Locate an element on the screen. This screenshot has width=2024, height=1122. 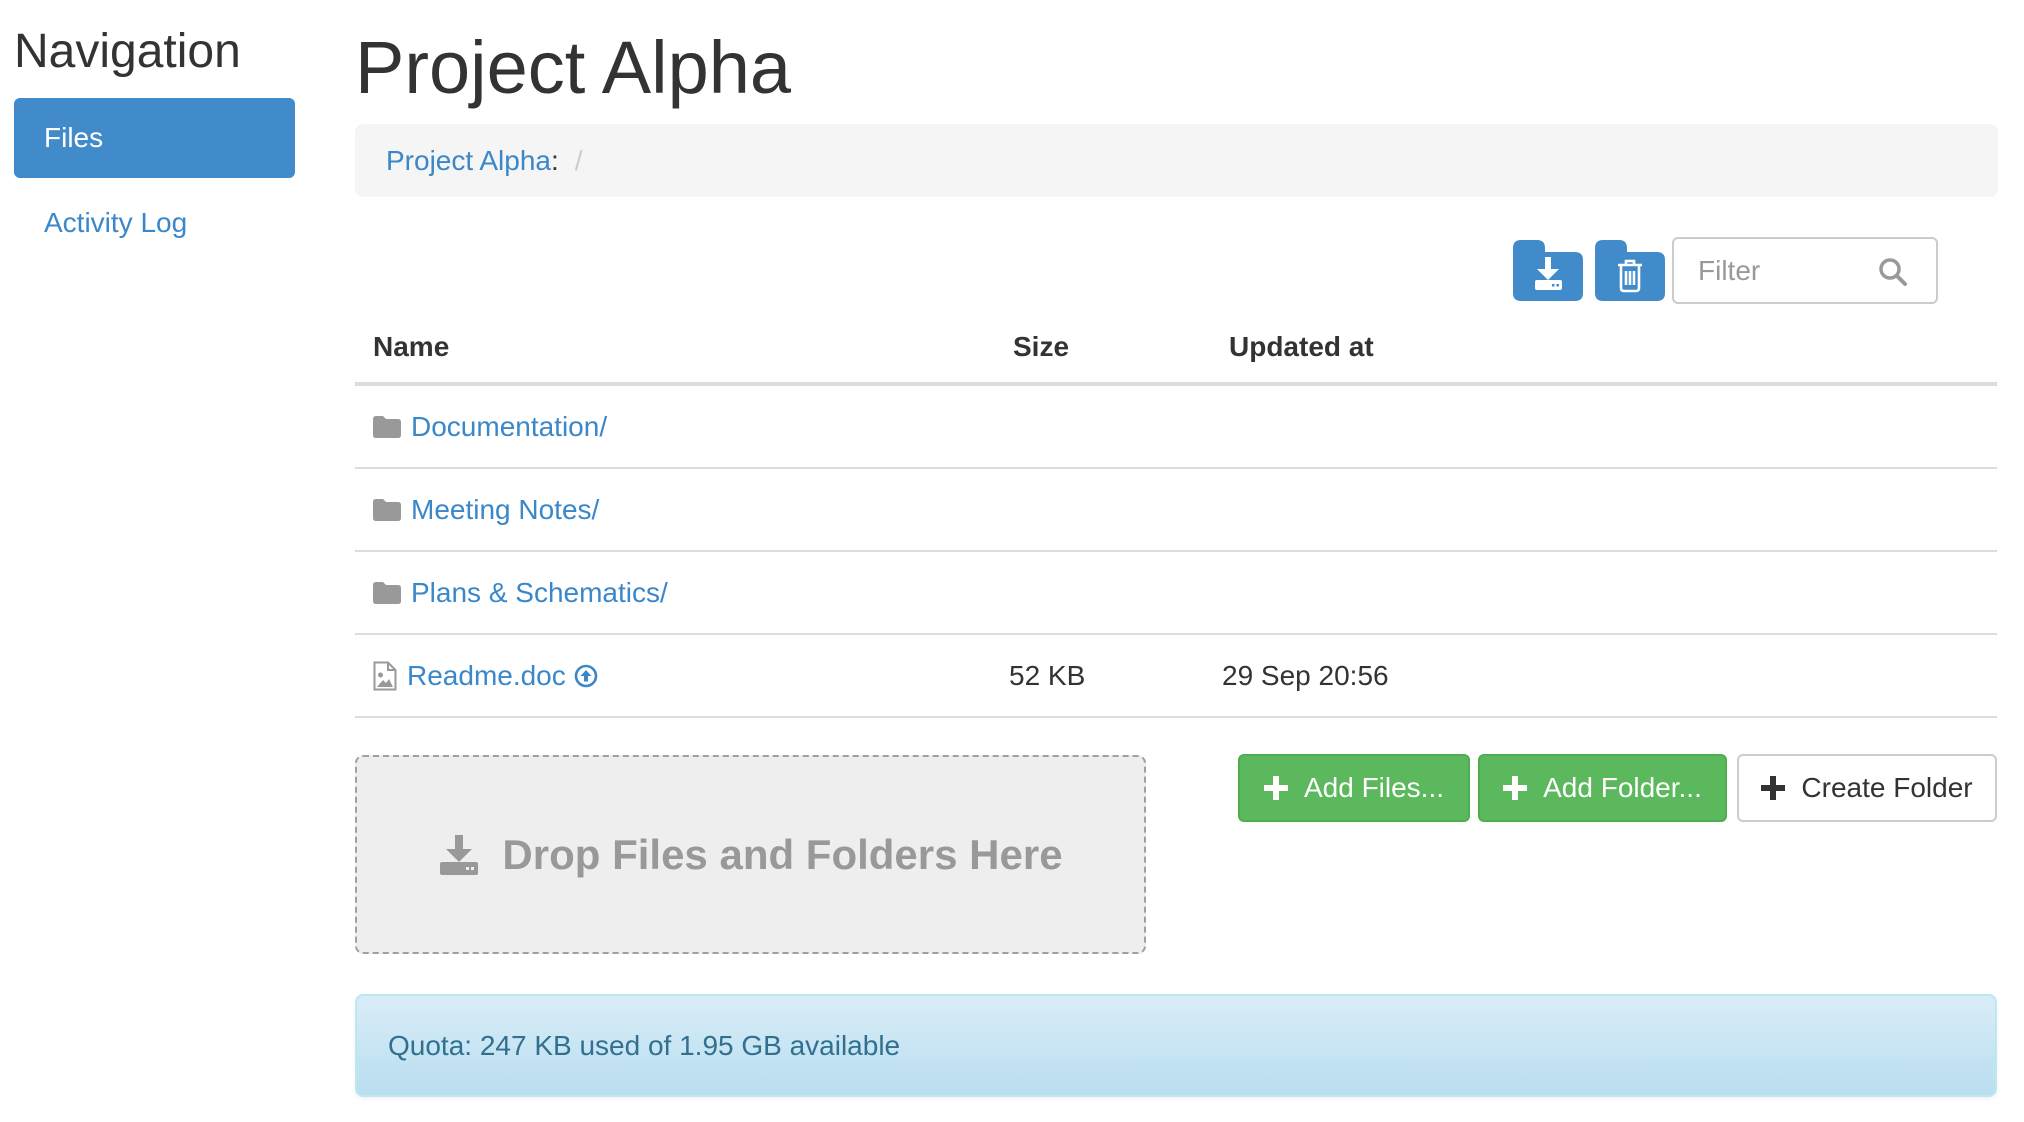
filter-input is located at coordinates (1774, 270).